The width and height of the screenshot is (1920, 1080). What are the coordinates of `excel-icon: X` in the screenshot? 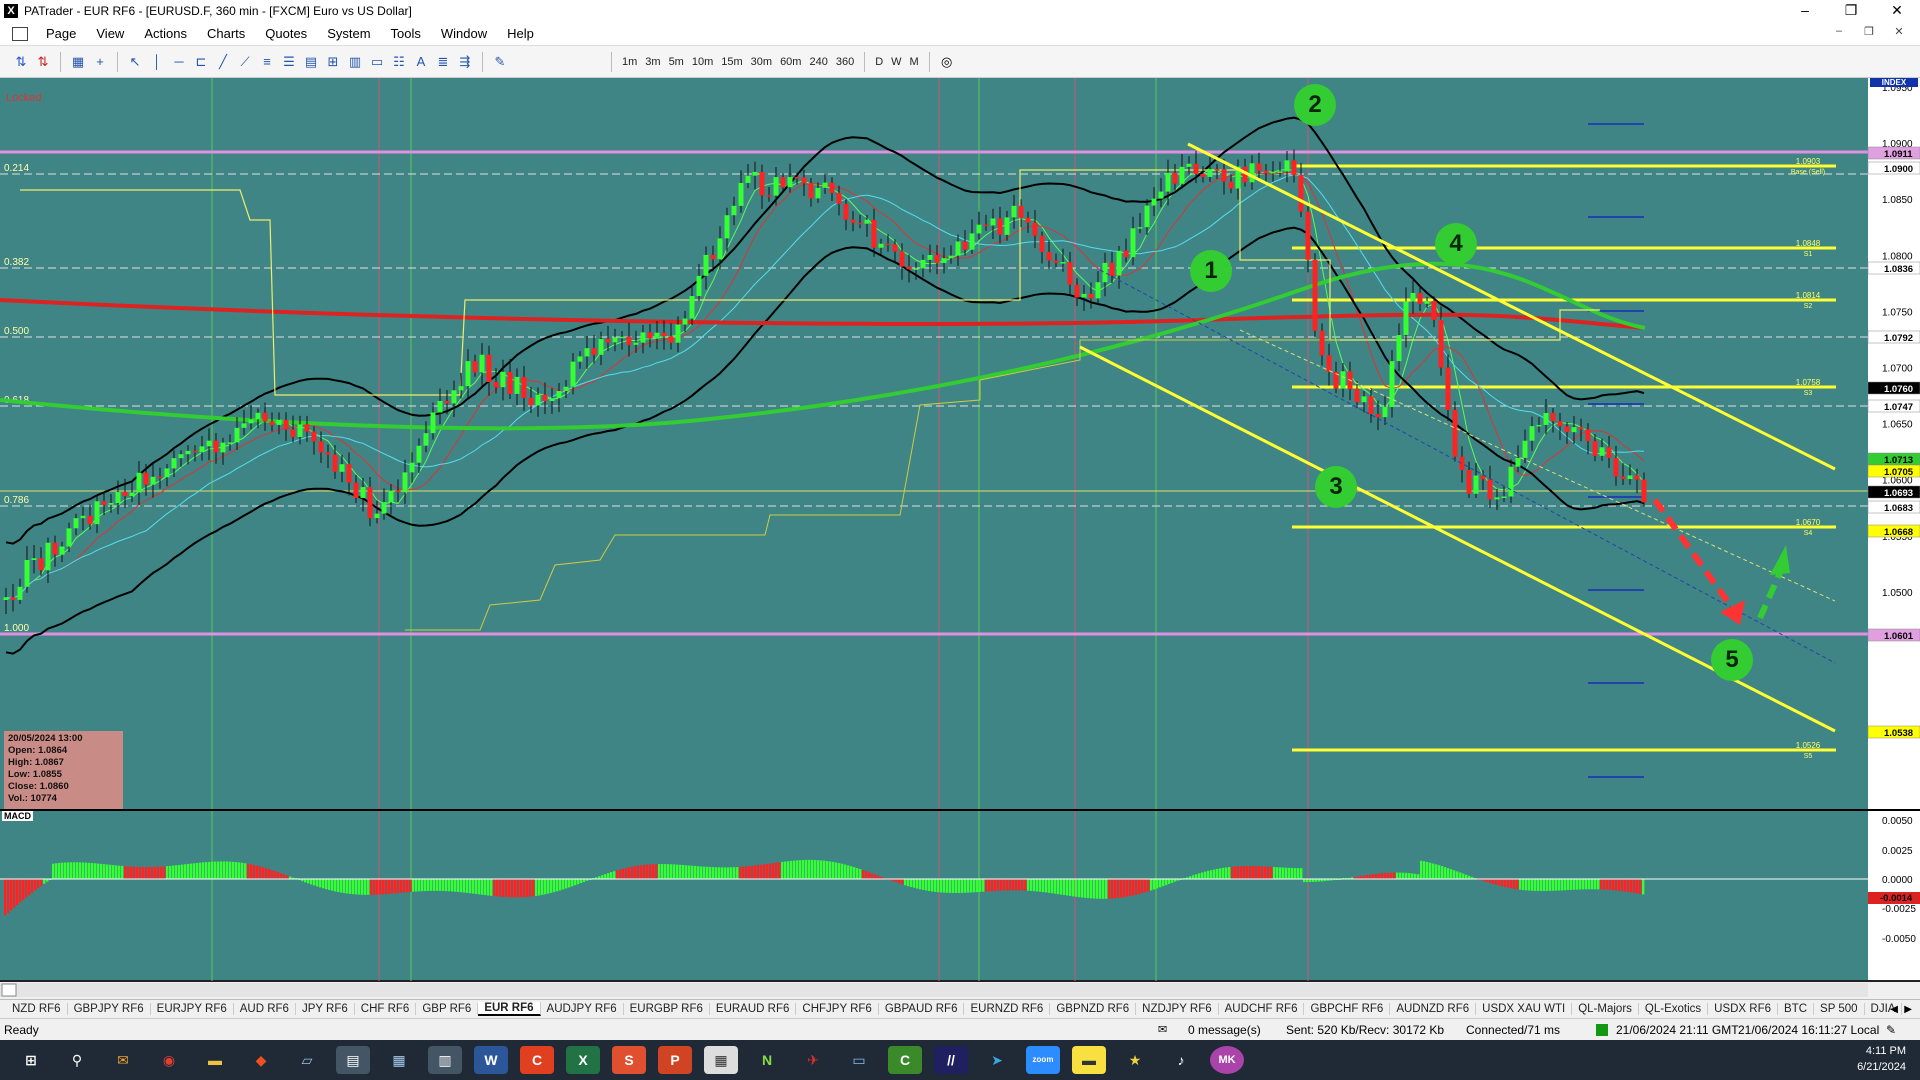 It's located at (583, 1060).